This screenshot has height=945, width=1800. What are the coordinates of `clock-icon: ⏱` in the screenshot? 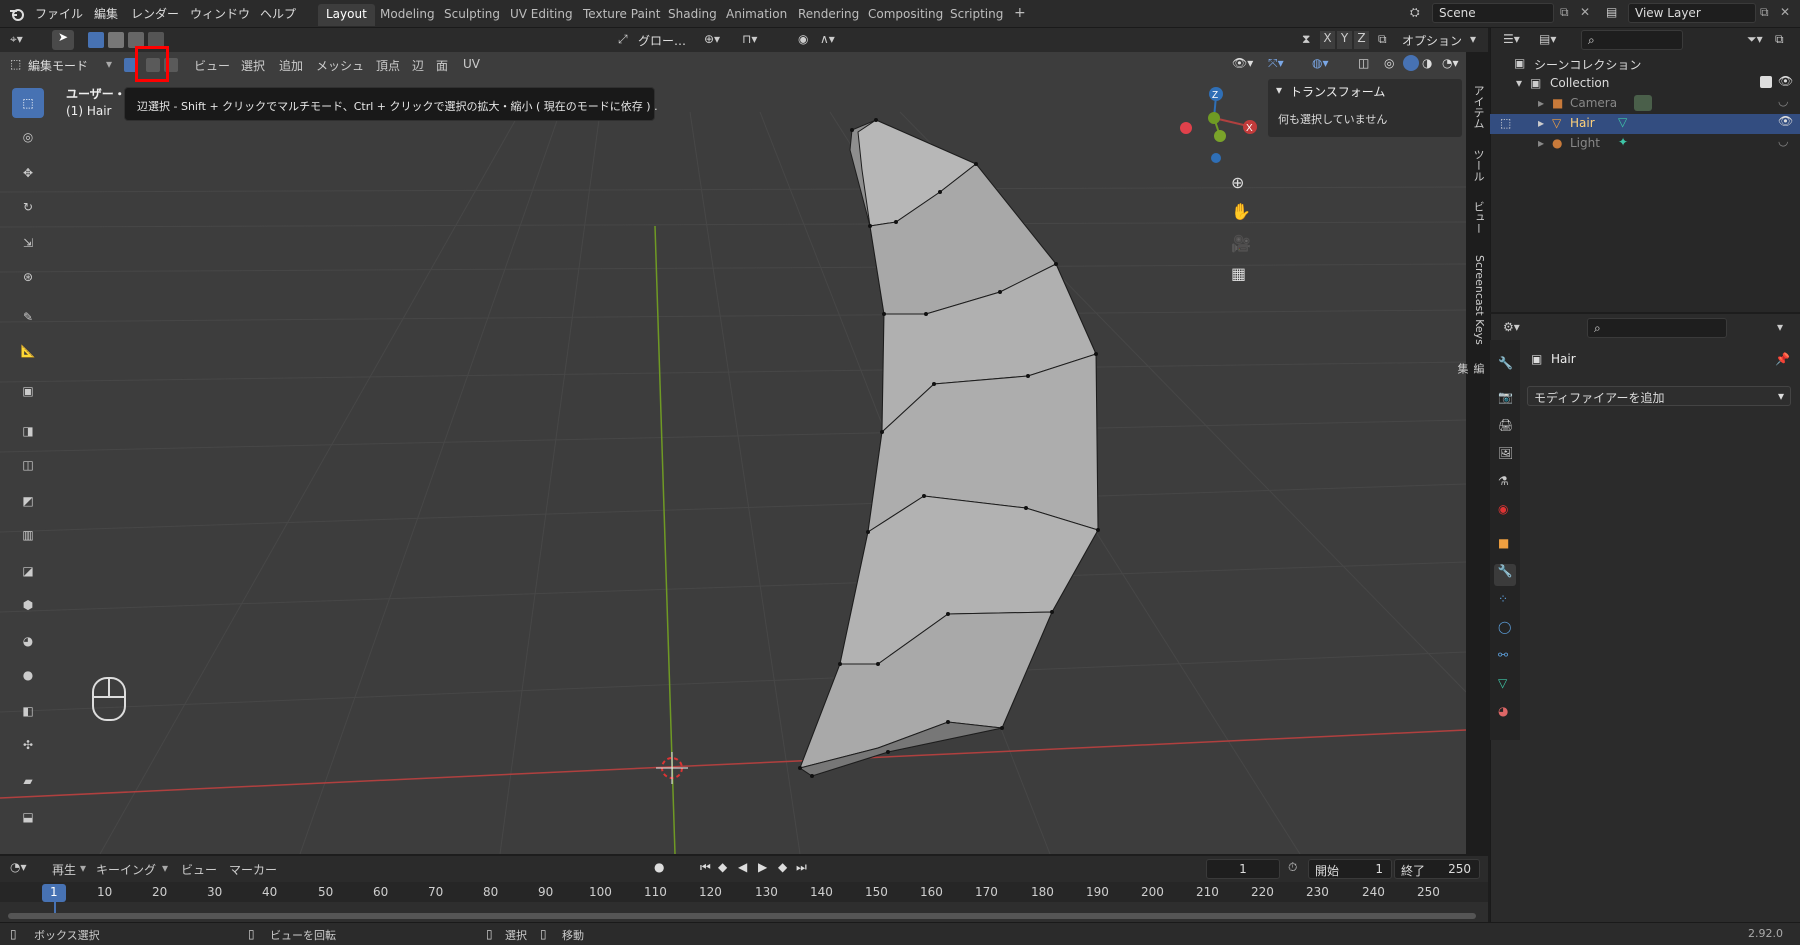 It's located at (1292, 867).